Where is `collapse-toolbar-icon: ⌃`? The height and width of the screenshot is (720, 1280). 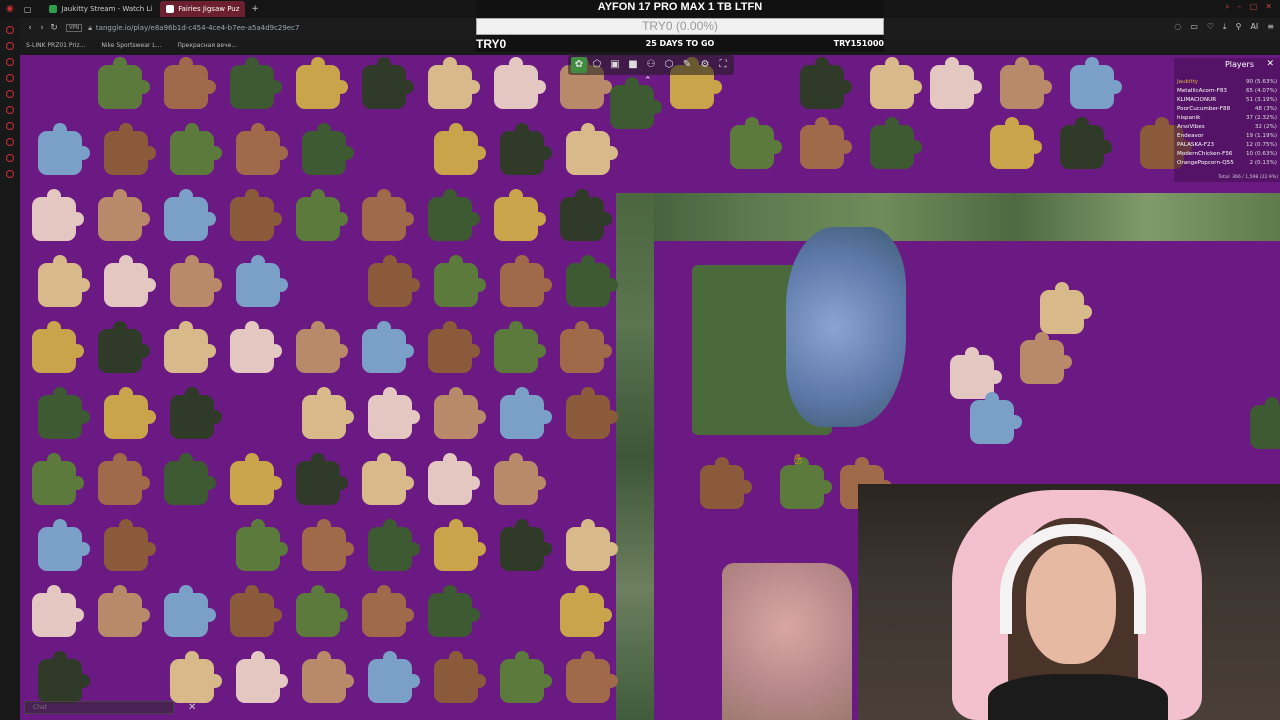
collapse-toolbar-icon: ⌃ is located at coordinates (648, 81).